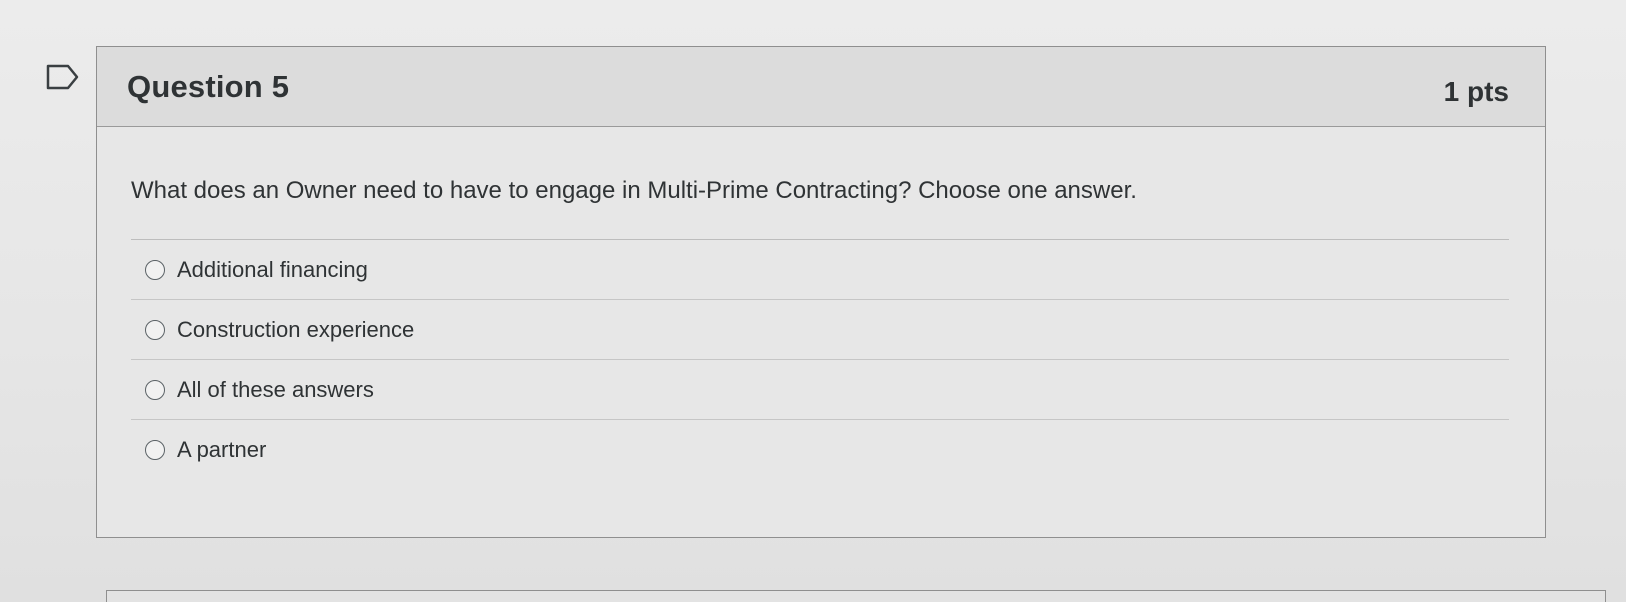 Image resolution: width=1626 pixels, height=602 pixels. Describe the element at coordinates (208, 86) in the screenshot. I see `question-title: Question 5` at that location.